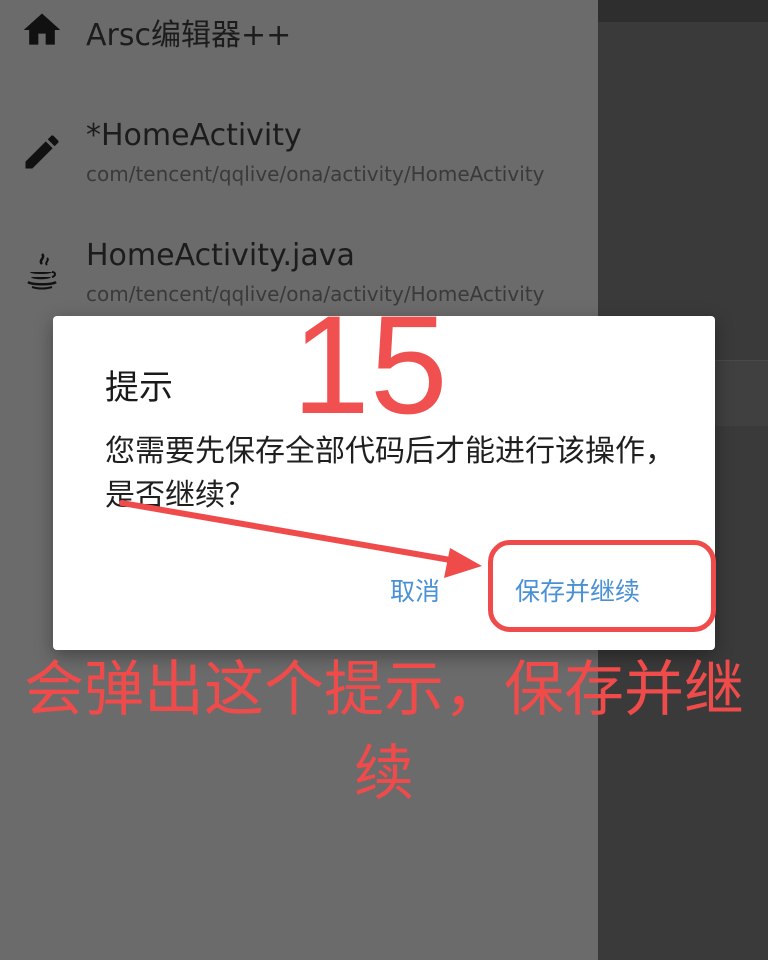 This screenshot has height=960, width=768. Describe the element at coordinates (415, 590) in the screenshot. I see `cancel-button: 取消` at that location.